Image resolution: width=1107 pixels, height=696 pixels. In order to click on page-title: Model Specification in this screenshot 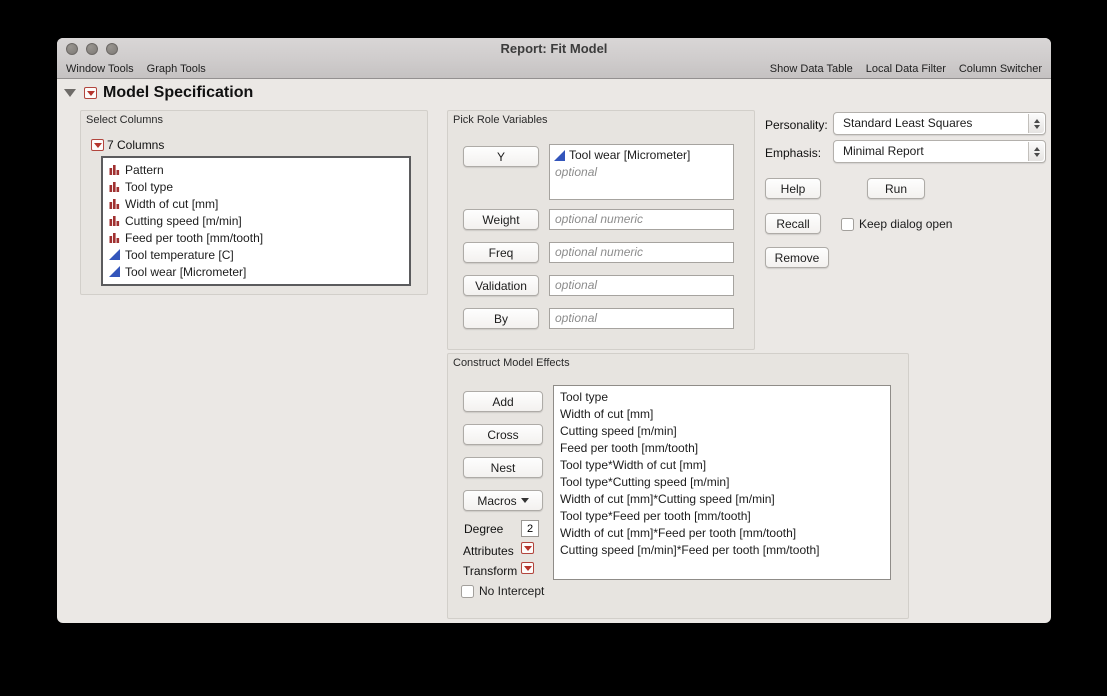, I will do `click(178, 92)`.